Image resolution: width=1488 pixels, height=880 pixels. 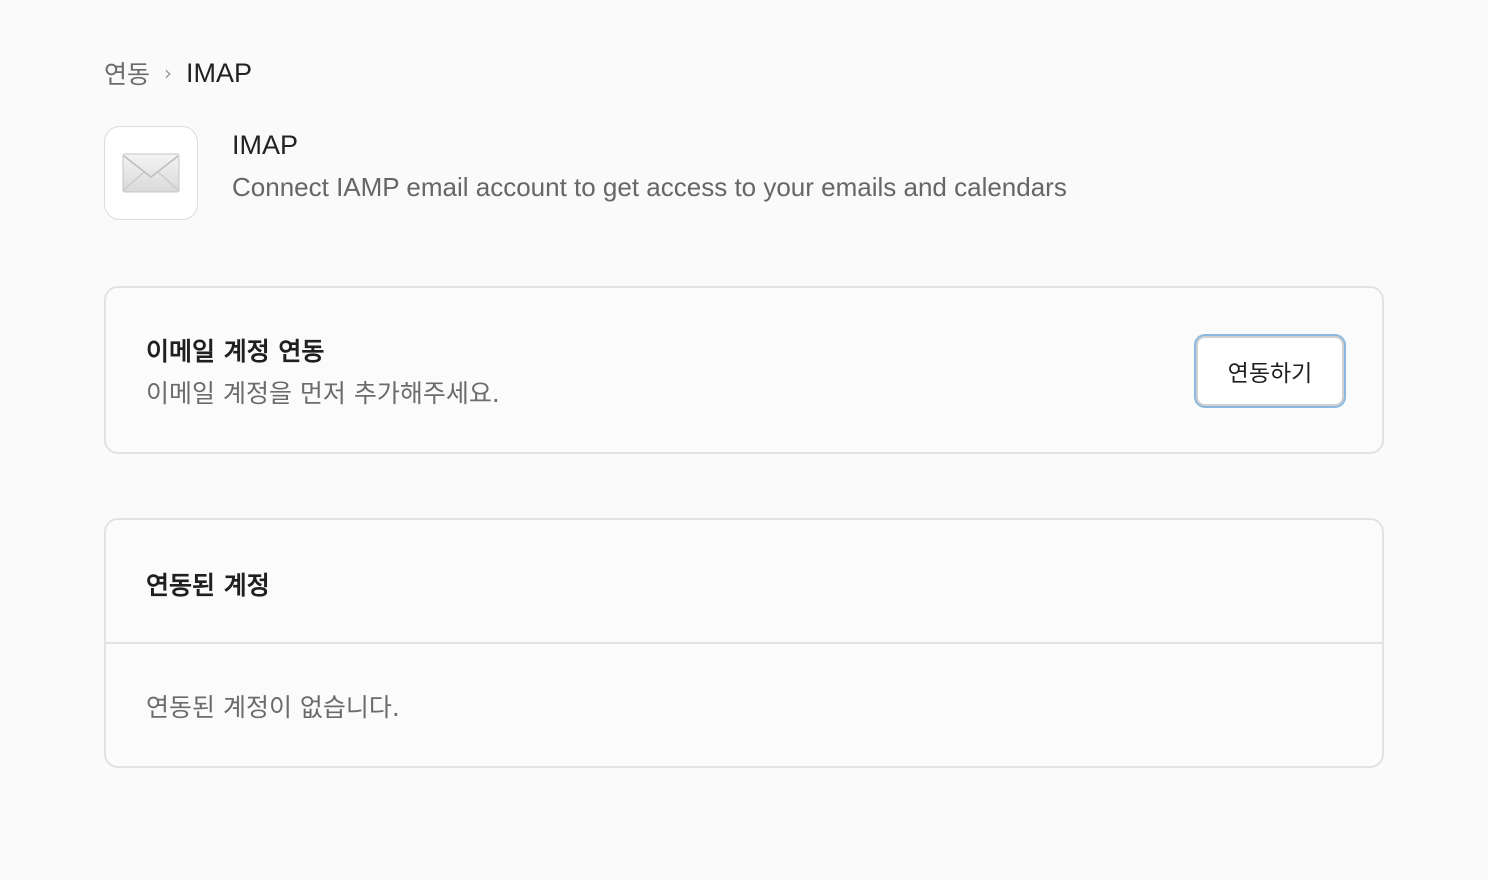 I want to click on breadcrumb-link-integrations: 연동, so click(x=127, y=73).